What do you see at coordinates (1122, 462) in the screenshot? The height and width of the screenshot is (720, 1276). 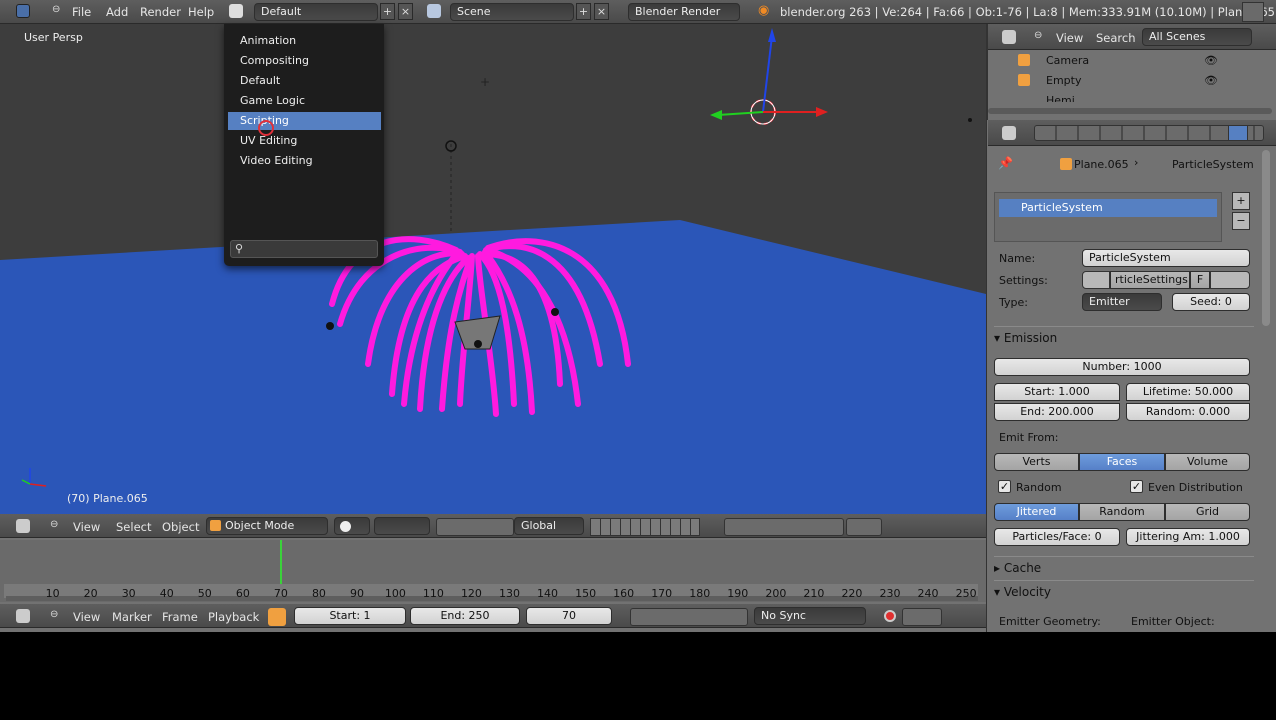 I see `emit-faces-tab: Faces` at bounding box center [1122, 462].